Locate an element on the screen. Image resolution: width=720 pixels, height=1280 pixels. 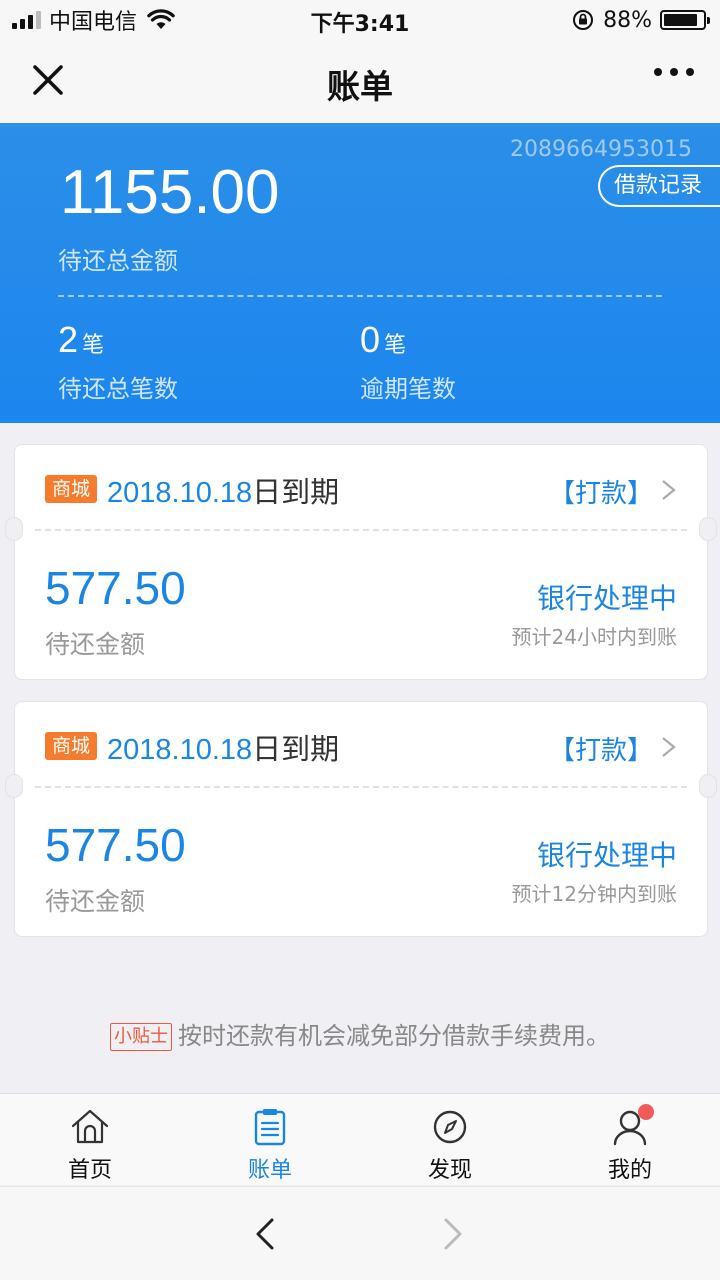
tip-message: 小贴士 按时还款有机会减免部分借款手续费用。 is located at coordinates (360, 1033).